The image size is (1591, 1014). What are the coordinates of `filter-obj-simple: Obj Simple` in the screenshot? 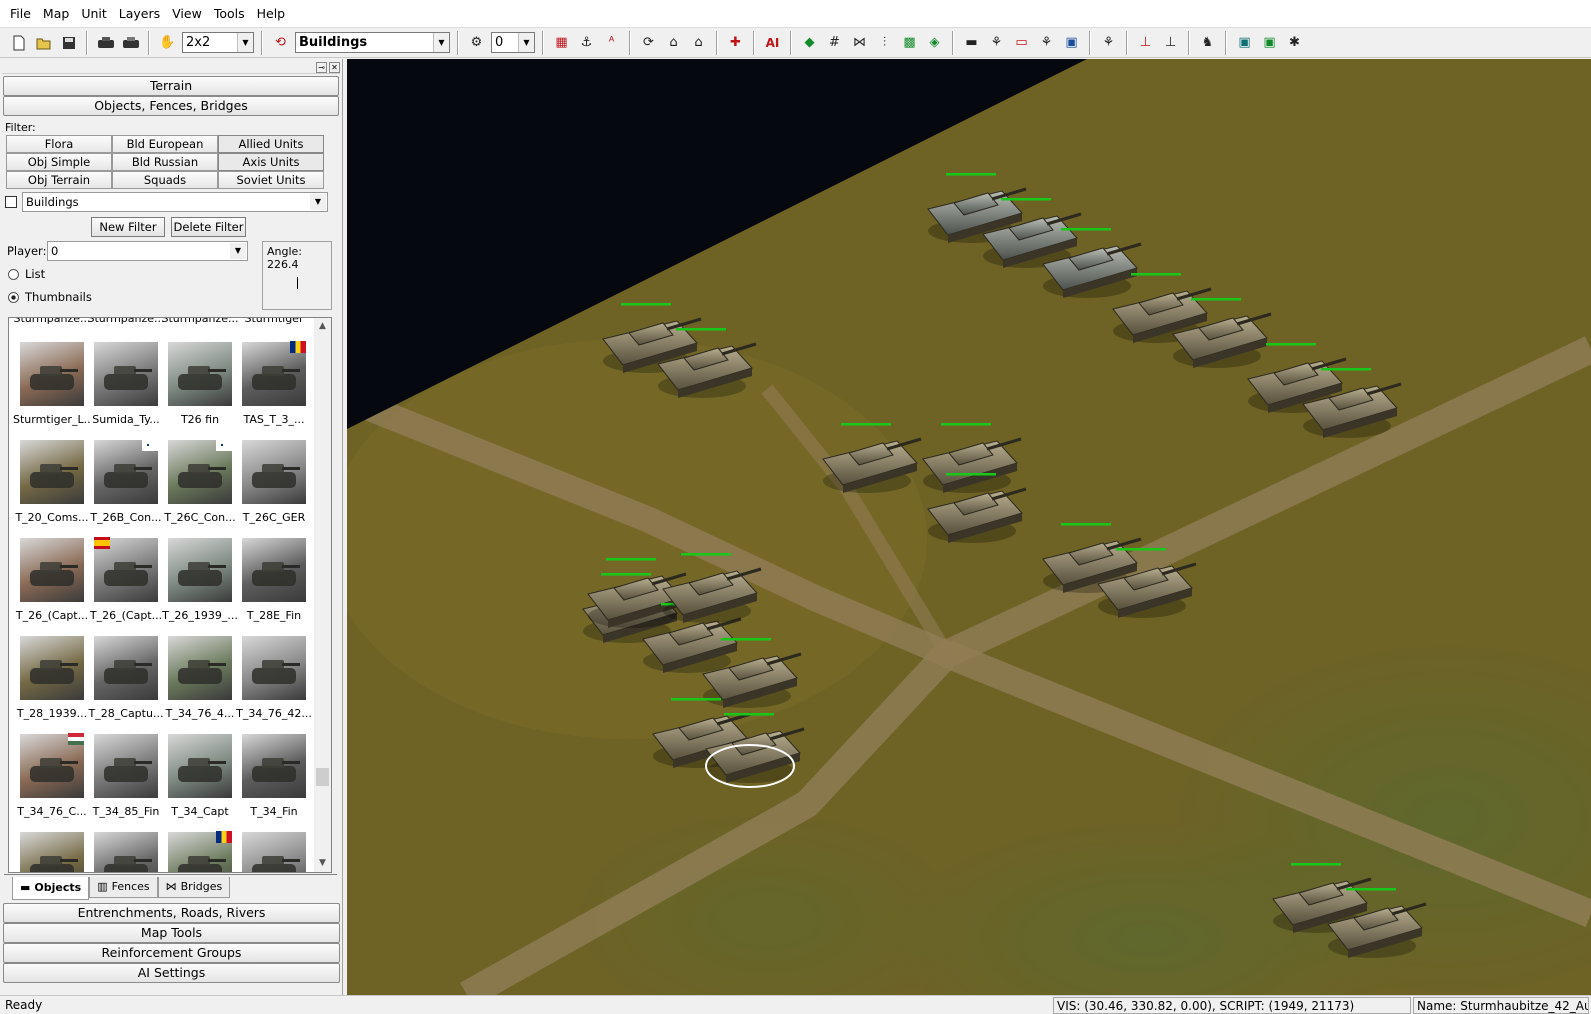 It's located at (59, 162).